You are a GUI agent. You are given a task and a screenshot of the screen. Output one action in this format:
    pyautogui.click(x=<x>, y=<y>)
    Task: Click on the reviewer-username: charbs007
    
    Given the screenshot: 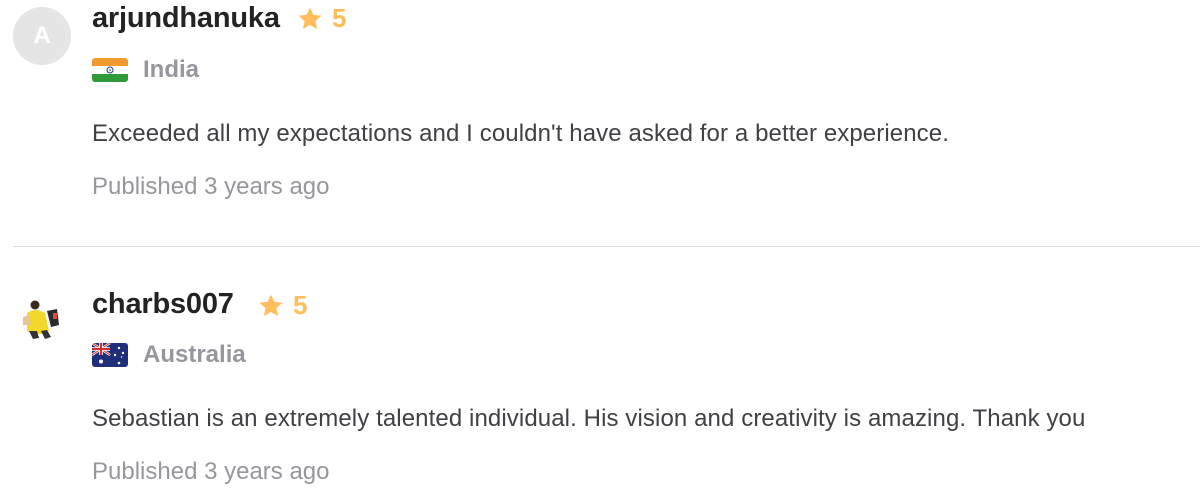 What is the action you would take?
    pyautogui.click(x=163, y=304)
    